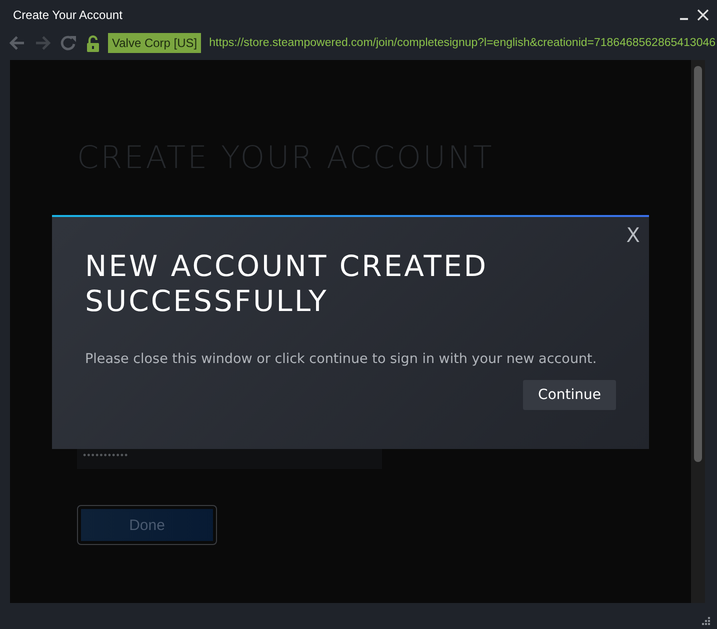  What do you see at coordinates (69, 43) in the screenshot?
I see `refresh-icon` at bounding box center [69, 43].